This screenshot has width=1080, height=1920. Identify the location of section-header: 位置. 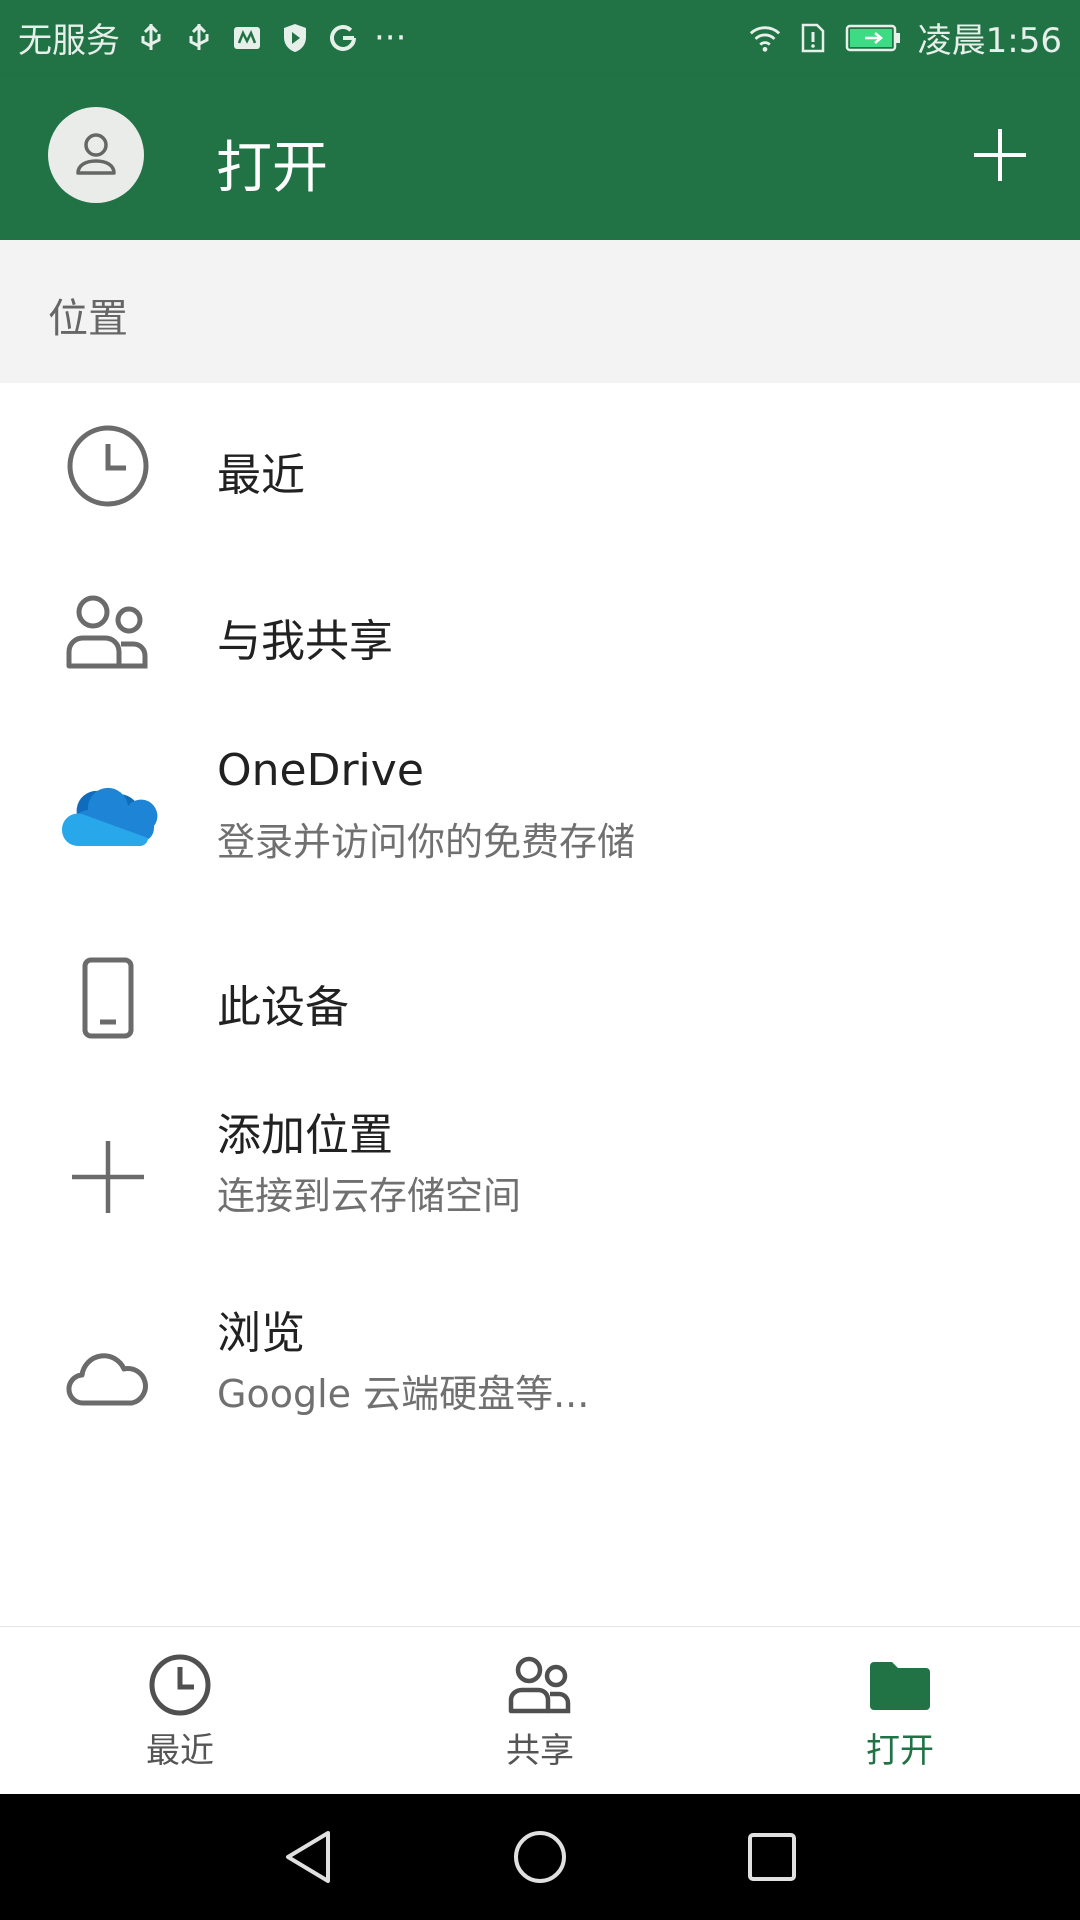
(540, 311).